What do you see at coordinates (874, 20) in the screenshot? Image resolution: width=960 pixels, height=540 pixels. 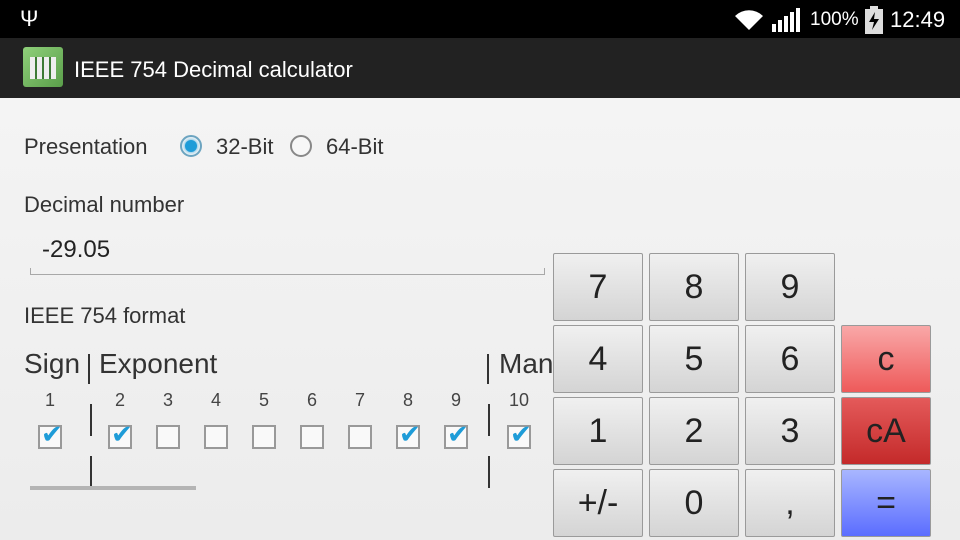 I see `battery-charging-icon` at bounding box center [874, 20].